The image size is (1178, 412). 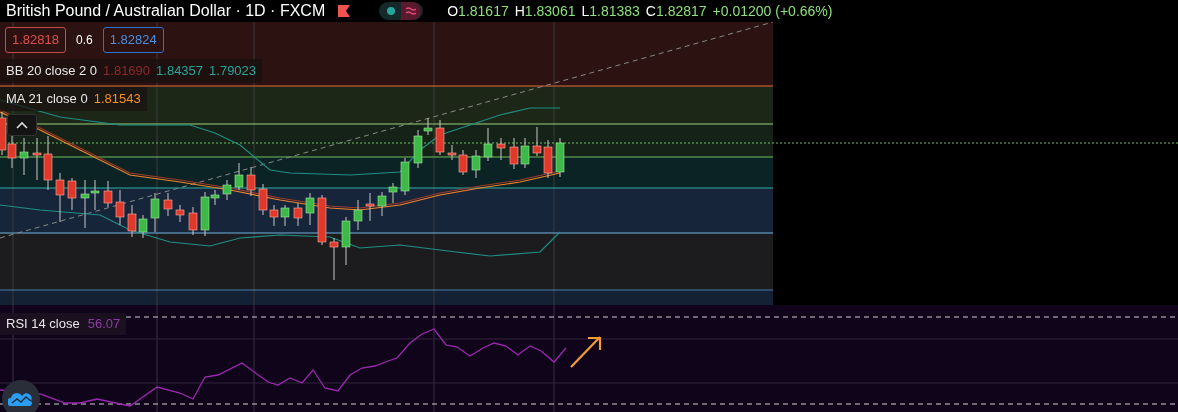 What do you see at coordinates (772, 11) in the screenshot?
I see `price-change: +0.01200 (+0.66%)` at bounding box center [772, 11].